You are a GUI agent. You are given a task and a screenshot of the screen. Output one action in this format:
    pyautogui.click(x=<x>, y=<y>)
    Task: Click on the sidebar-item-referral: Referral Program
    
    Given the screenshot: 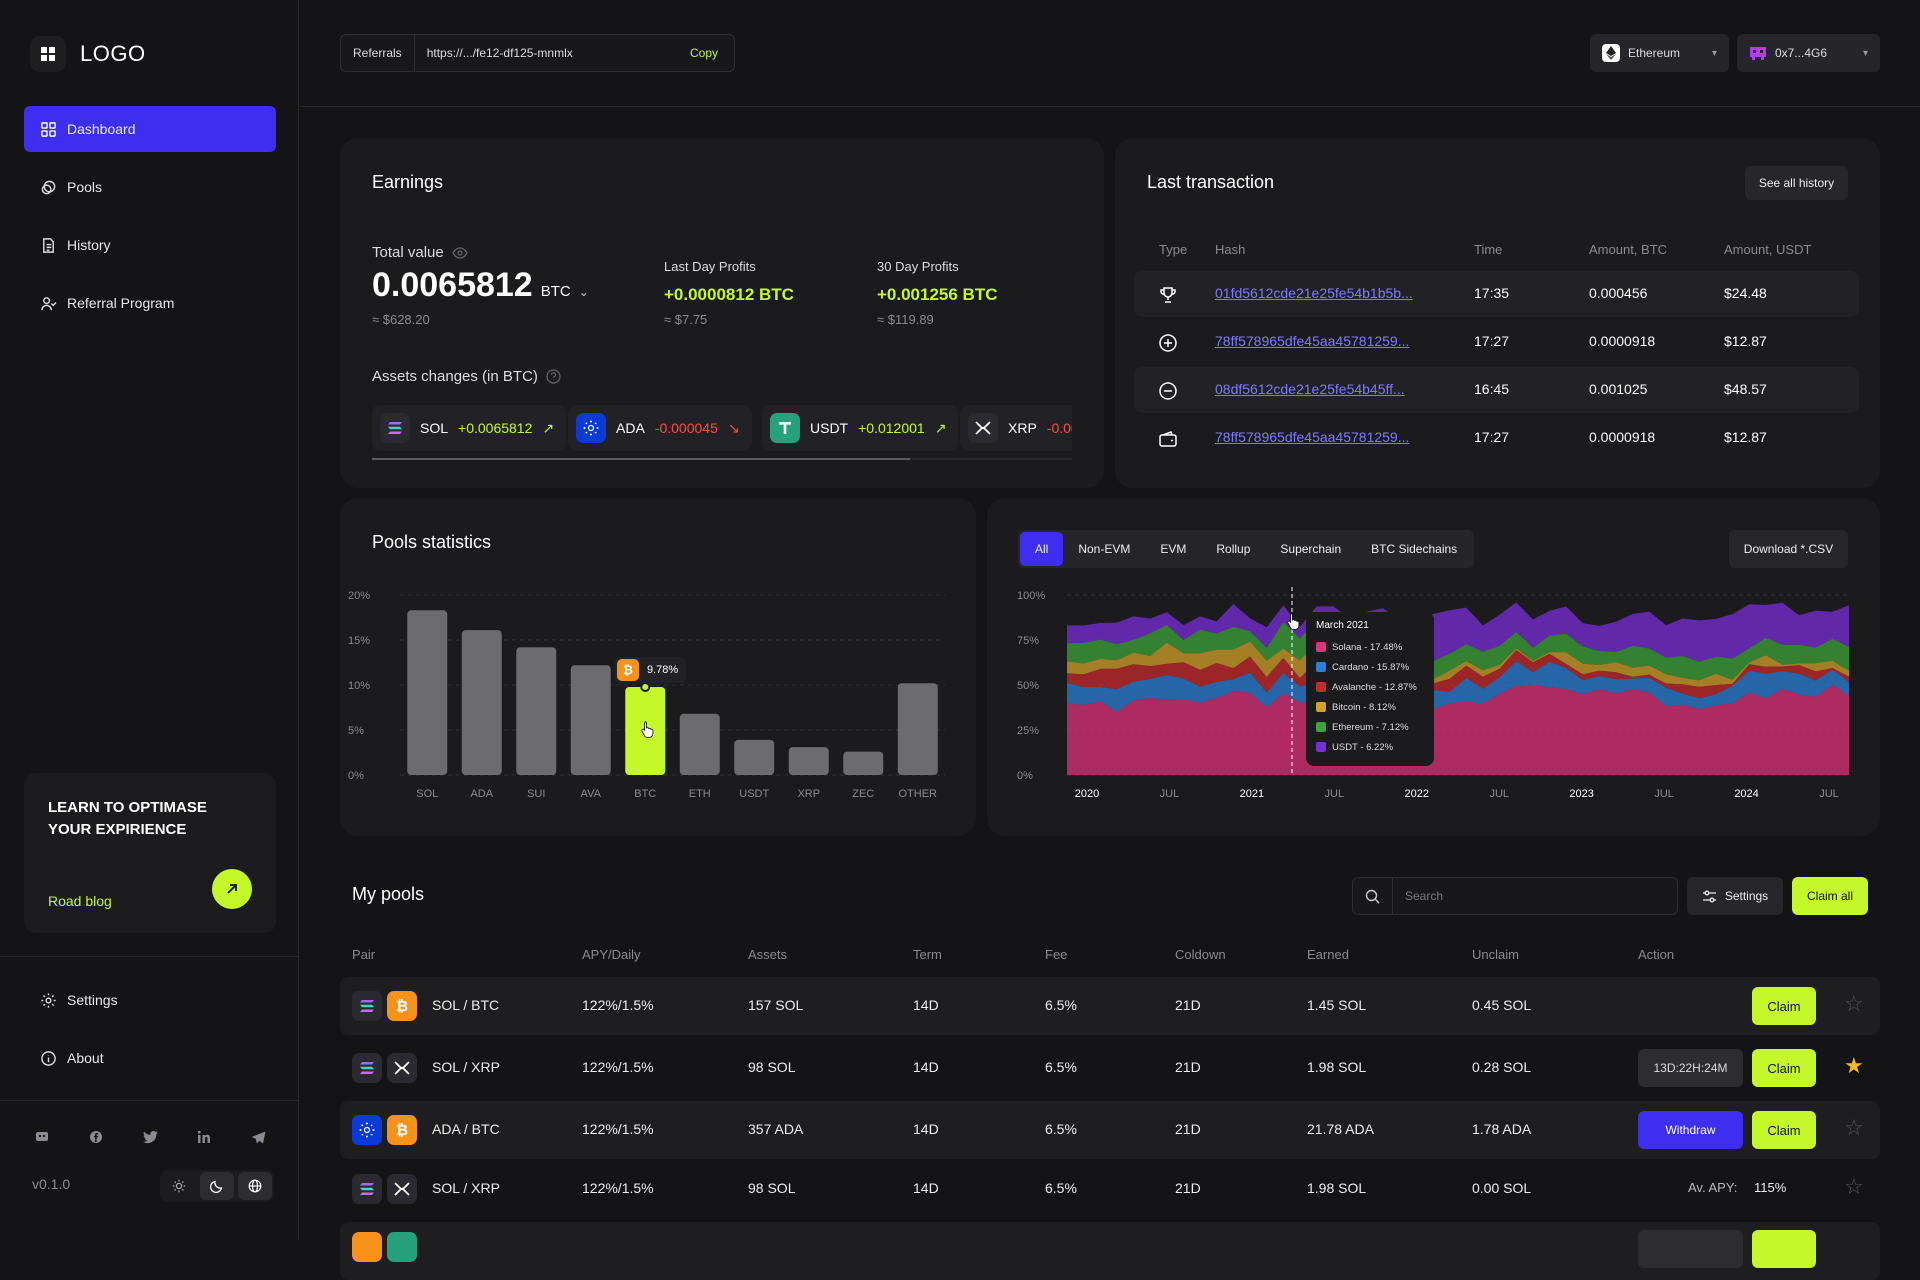 What is the action you would take?
    pyautogui.click(x=150, y=303)
    